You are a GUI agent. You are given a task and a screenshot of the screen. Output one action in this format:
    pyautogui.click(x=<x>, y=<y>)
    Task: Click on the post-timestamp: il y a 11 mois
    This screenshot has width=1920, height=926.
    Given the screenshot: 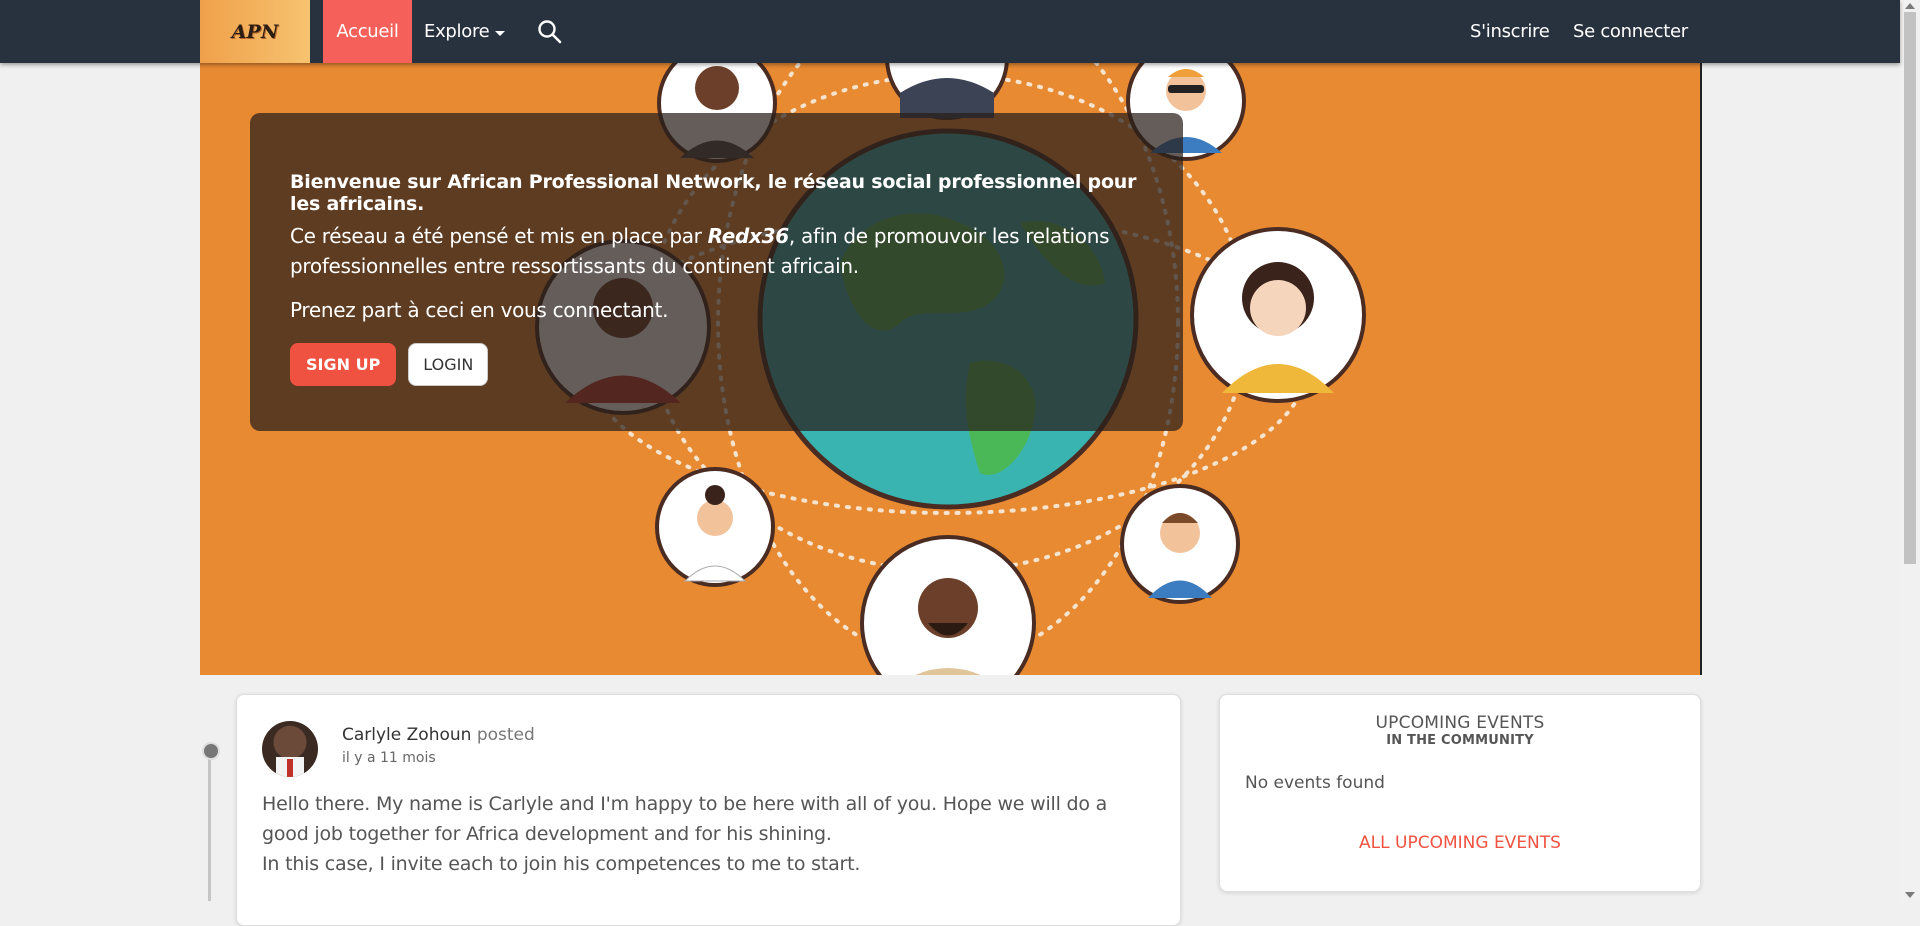 What is the action you would take?
    pyautogui.click(x=389, y=758)
    